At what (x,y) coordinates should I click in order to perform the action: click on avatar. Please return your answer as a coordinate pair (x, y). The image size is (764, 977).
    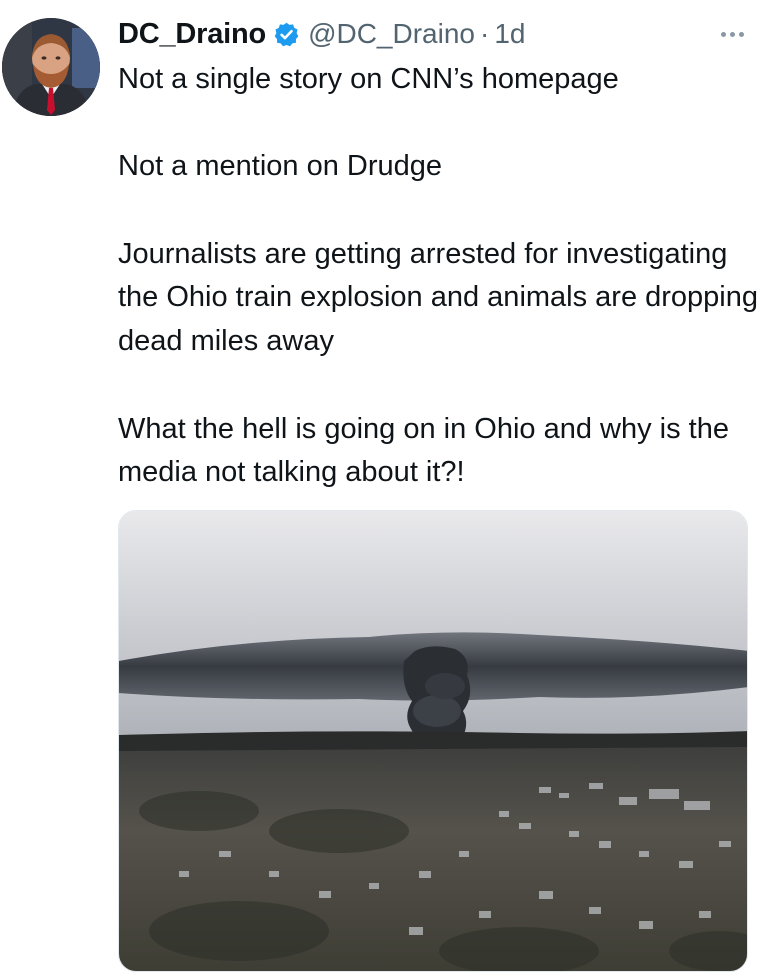
    Looking at the image, I should click on (51, 67).